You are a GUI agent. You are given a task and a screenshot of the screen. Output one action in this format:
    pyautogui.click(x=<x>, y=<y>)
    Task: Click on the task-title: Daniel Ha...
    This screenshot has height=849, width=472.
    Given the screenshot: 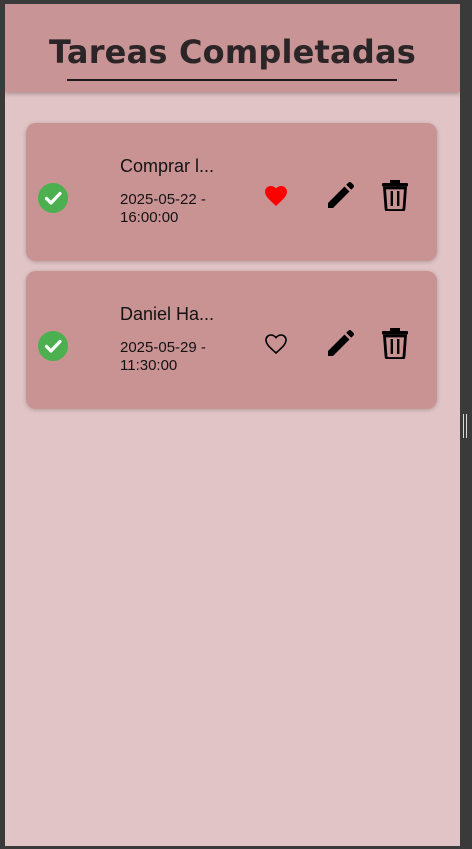 What is the action you would take?
    pyautogui.click(x=167, y=314)
    